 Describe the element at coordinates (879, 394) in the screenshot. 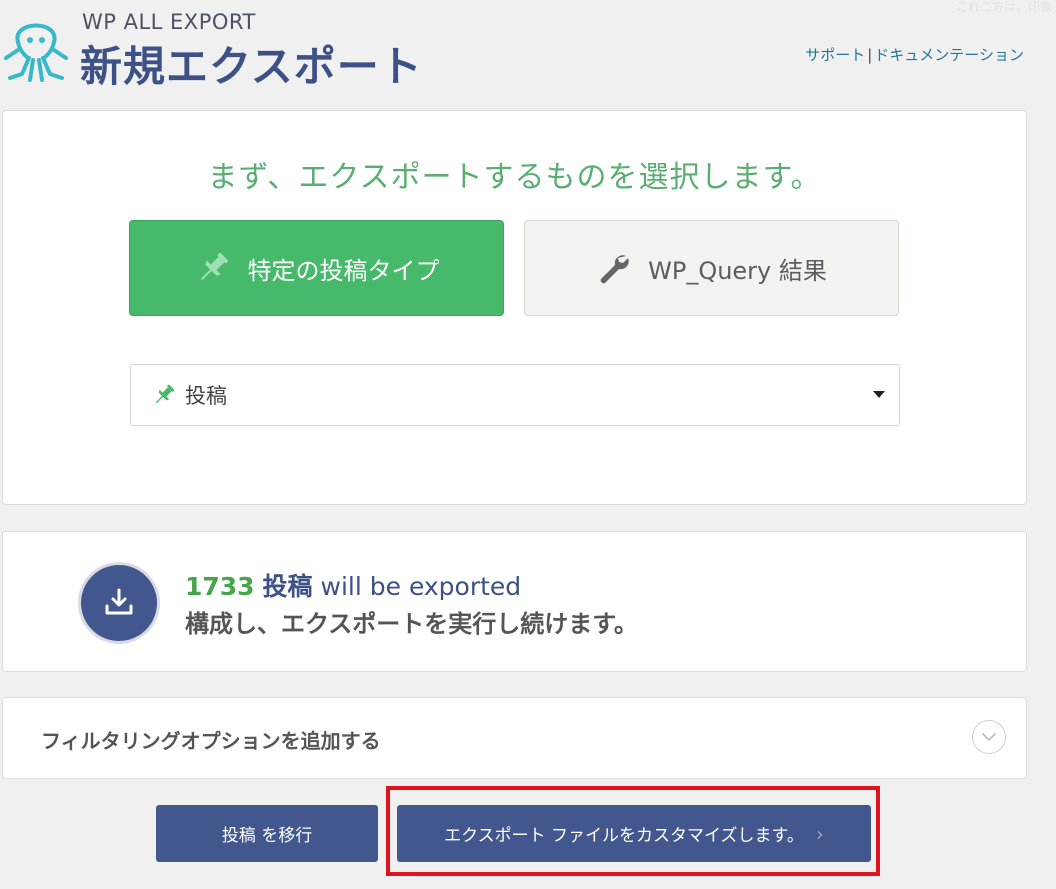

I see `caret-down-icon` at that location.